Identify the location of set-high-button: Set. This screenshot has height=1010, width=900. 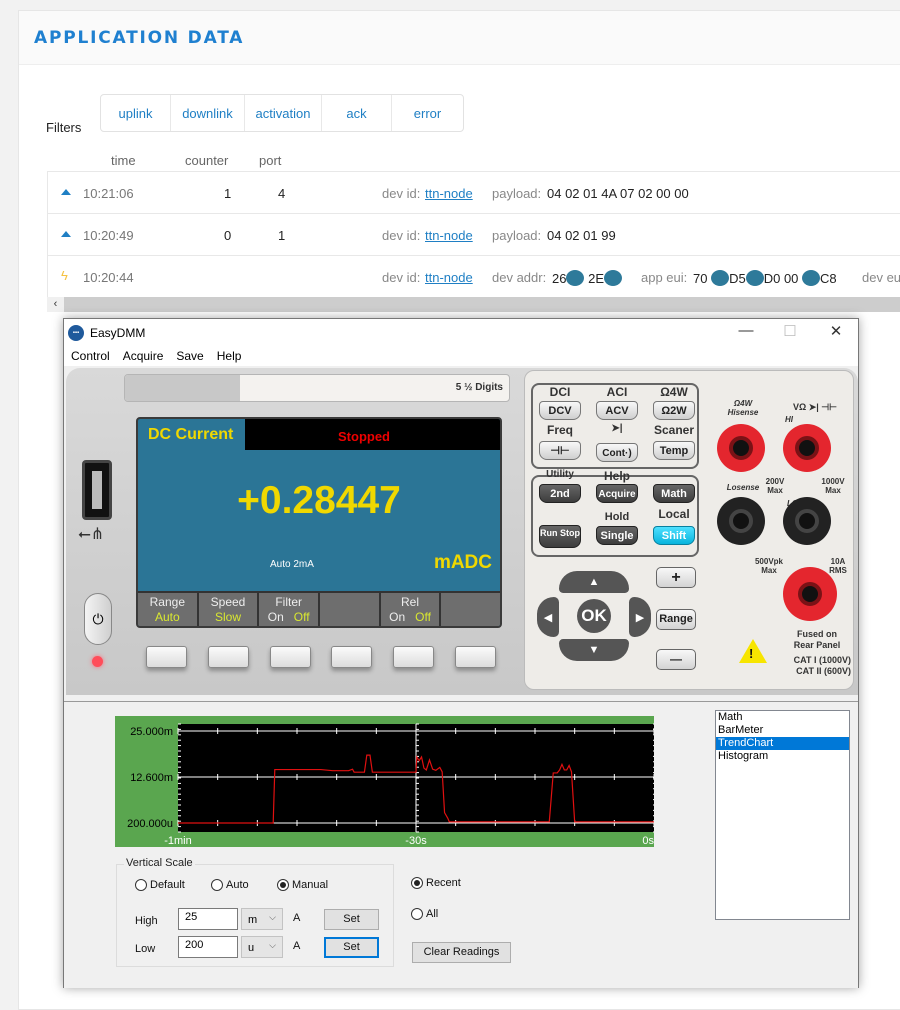
(351, 919).